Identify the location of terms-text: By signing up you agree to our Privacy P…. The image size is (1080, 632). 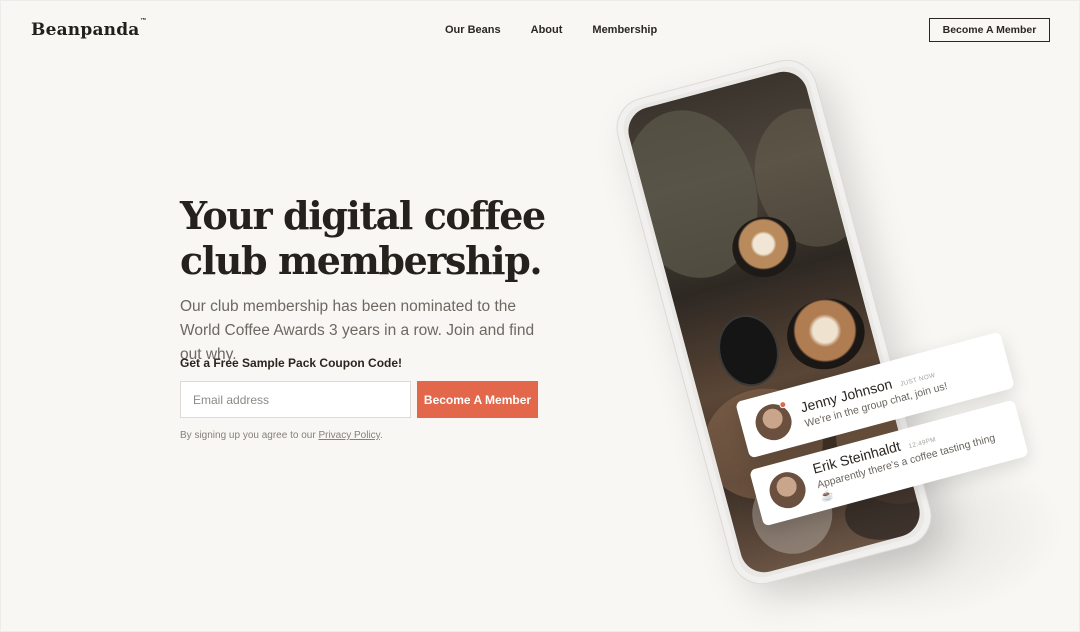
(281, 435).